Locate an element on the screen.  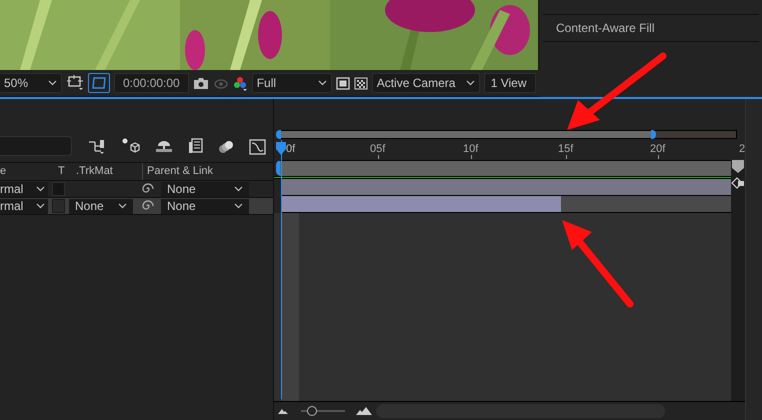
color-channels-icon is located at coordinates (240, 83).